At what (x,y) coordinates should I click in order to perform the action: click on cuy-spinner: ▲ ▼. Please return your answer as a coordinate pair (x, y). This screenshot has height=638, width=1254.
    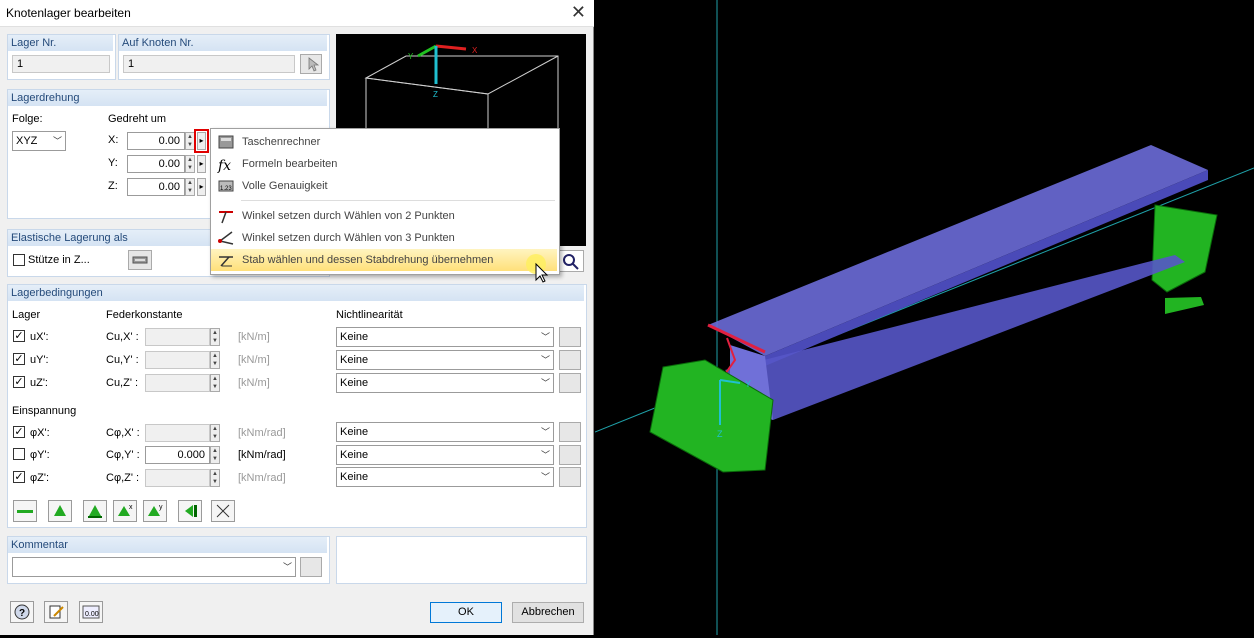
    Looking at the image, I should click on (215, 360).